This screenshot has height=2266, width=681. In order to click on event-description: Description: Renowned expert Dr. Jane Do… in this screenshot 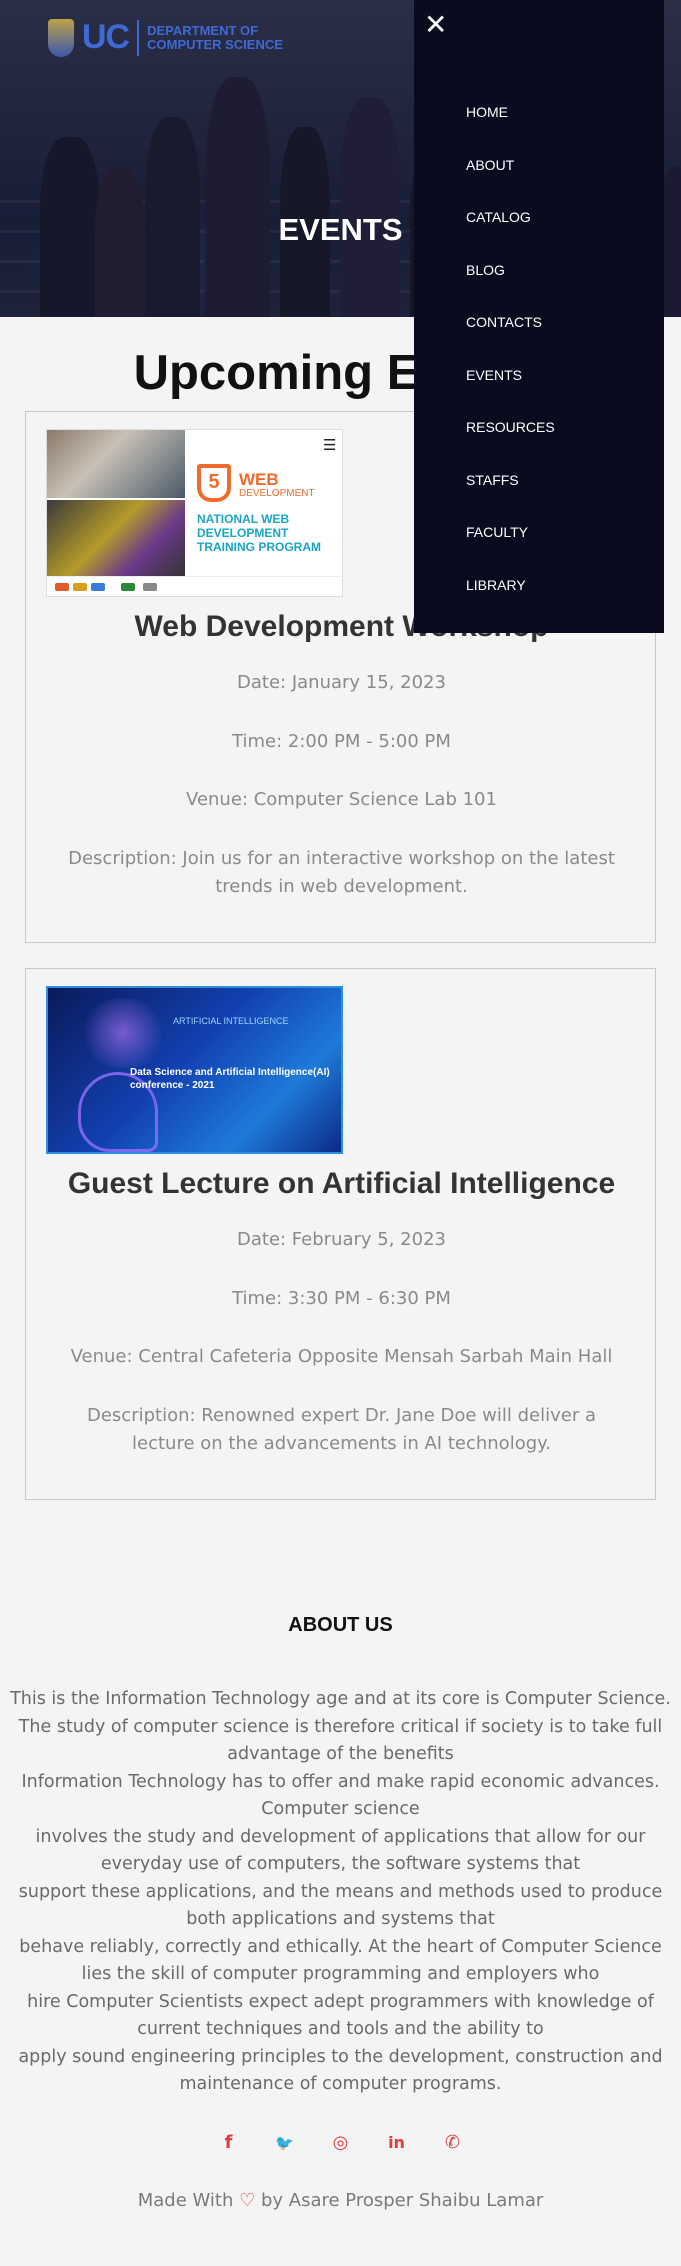, I will do `click(341, 1429)`.